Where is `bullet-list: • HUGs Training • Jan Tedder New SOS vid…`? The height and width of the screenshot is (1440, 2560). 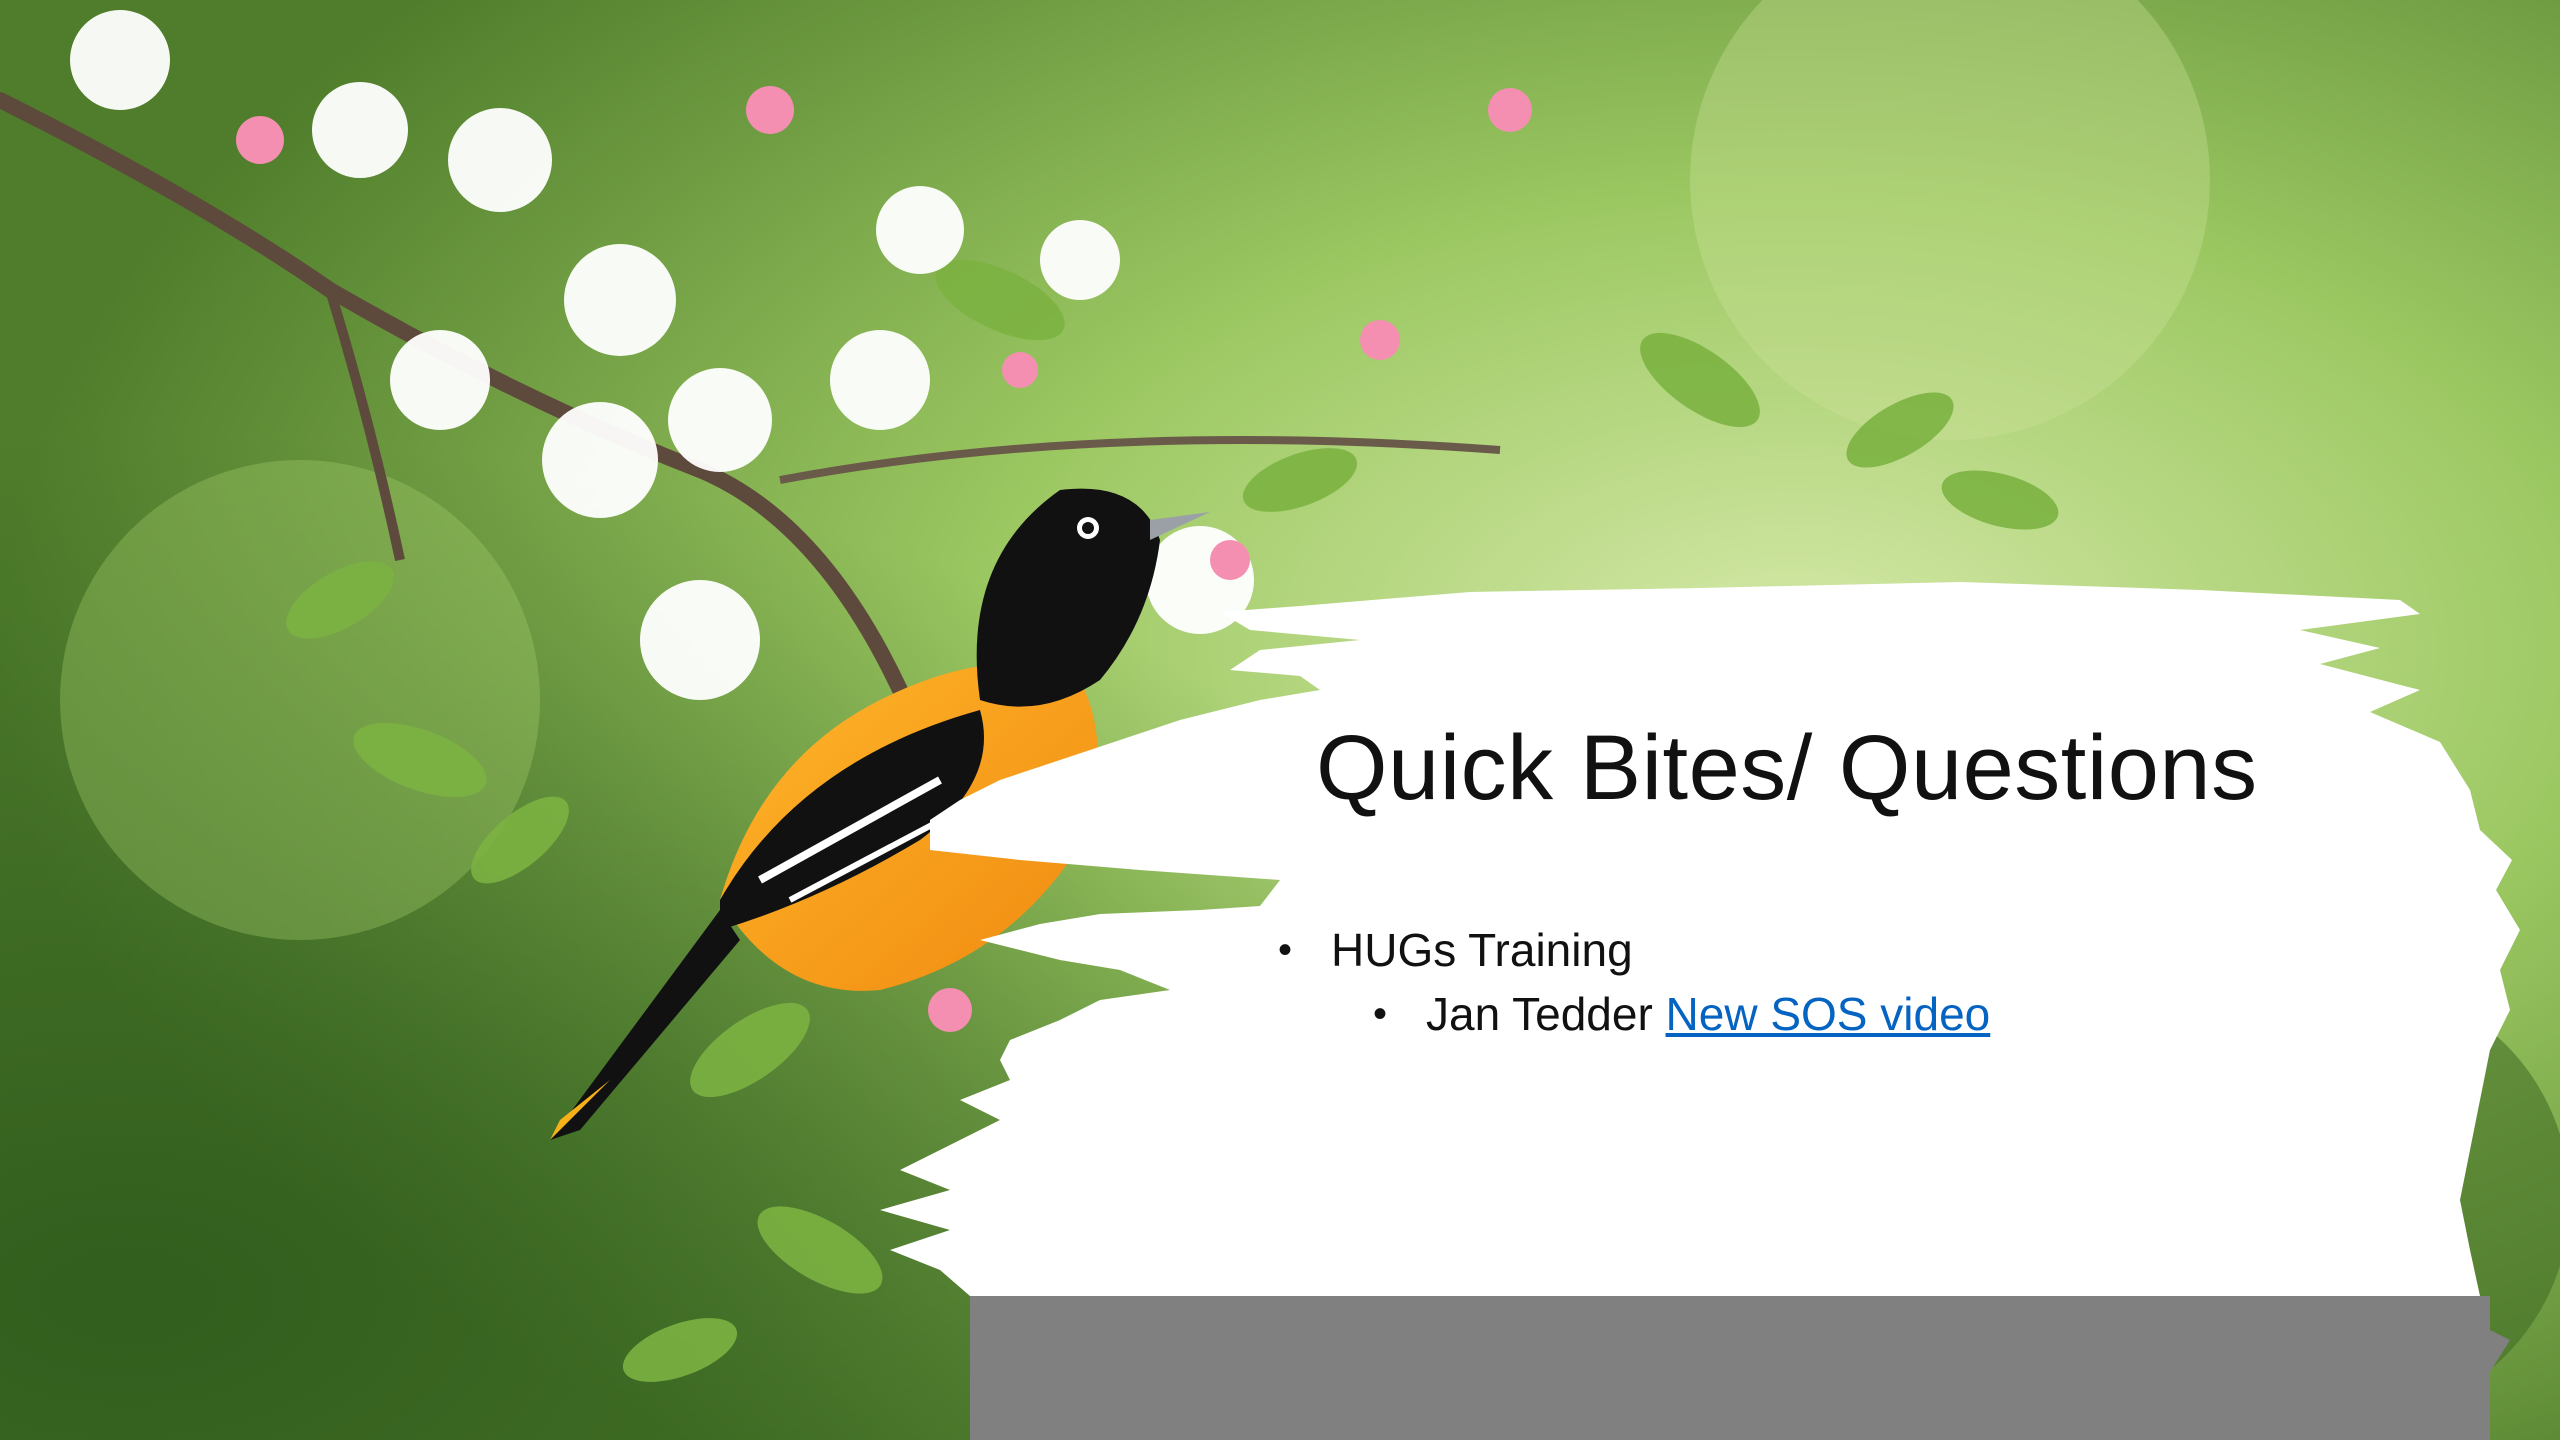
bullet-list: • HUGs Training • Jan Tedder New SOS vid… is located at coordinates (1826, 982).